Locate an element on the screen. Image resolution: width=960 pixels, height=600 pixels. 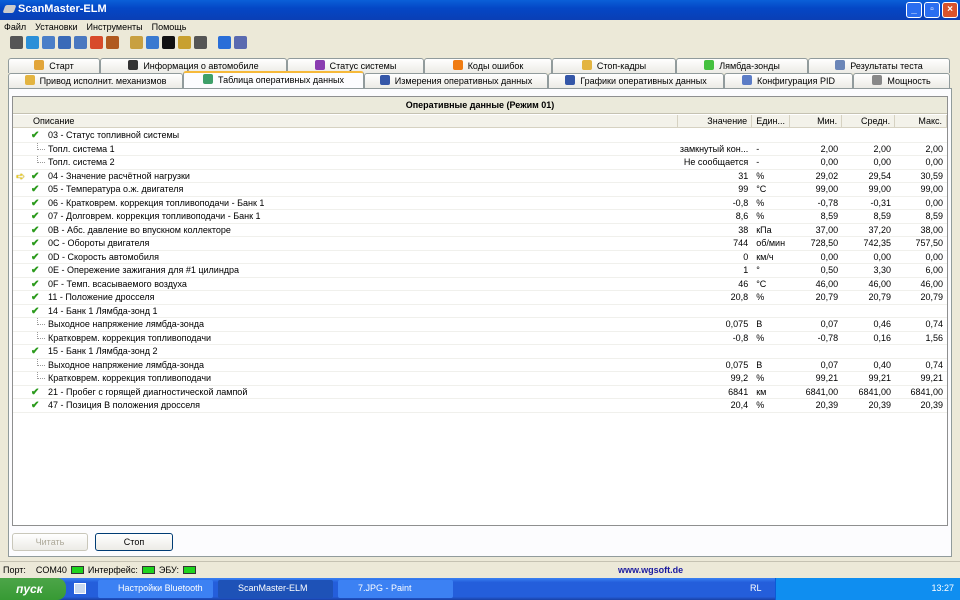
cell-min: 37,00 is located at coordinates (827, 229).